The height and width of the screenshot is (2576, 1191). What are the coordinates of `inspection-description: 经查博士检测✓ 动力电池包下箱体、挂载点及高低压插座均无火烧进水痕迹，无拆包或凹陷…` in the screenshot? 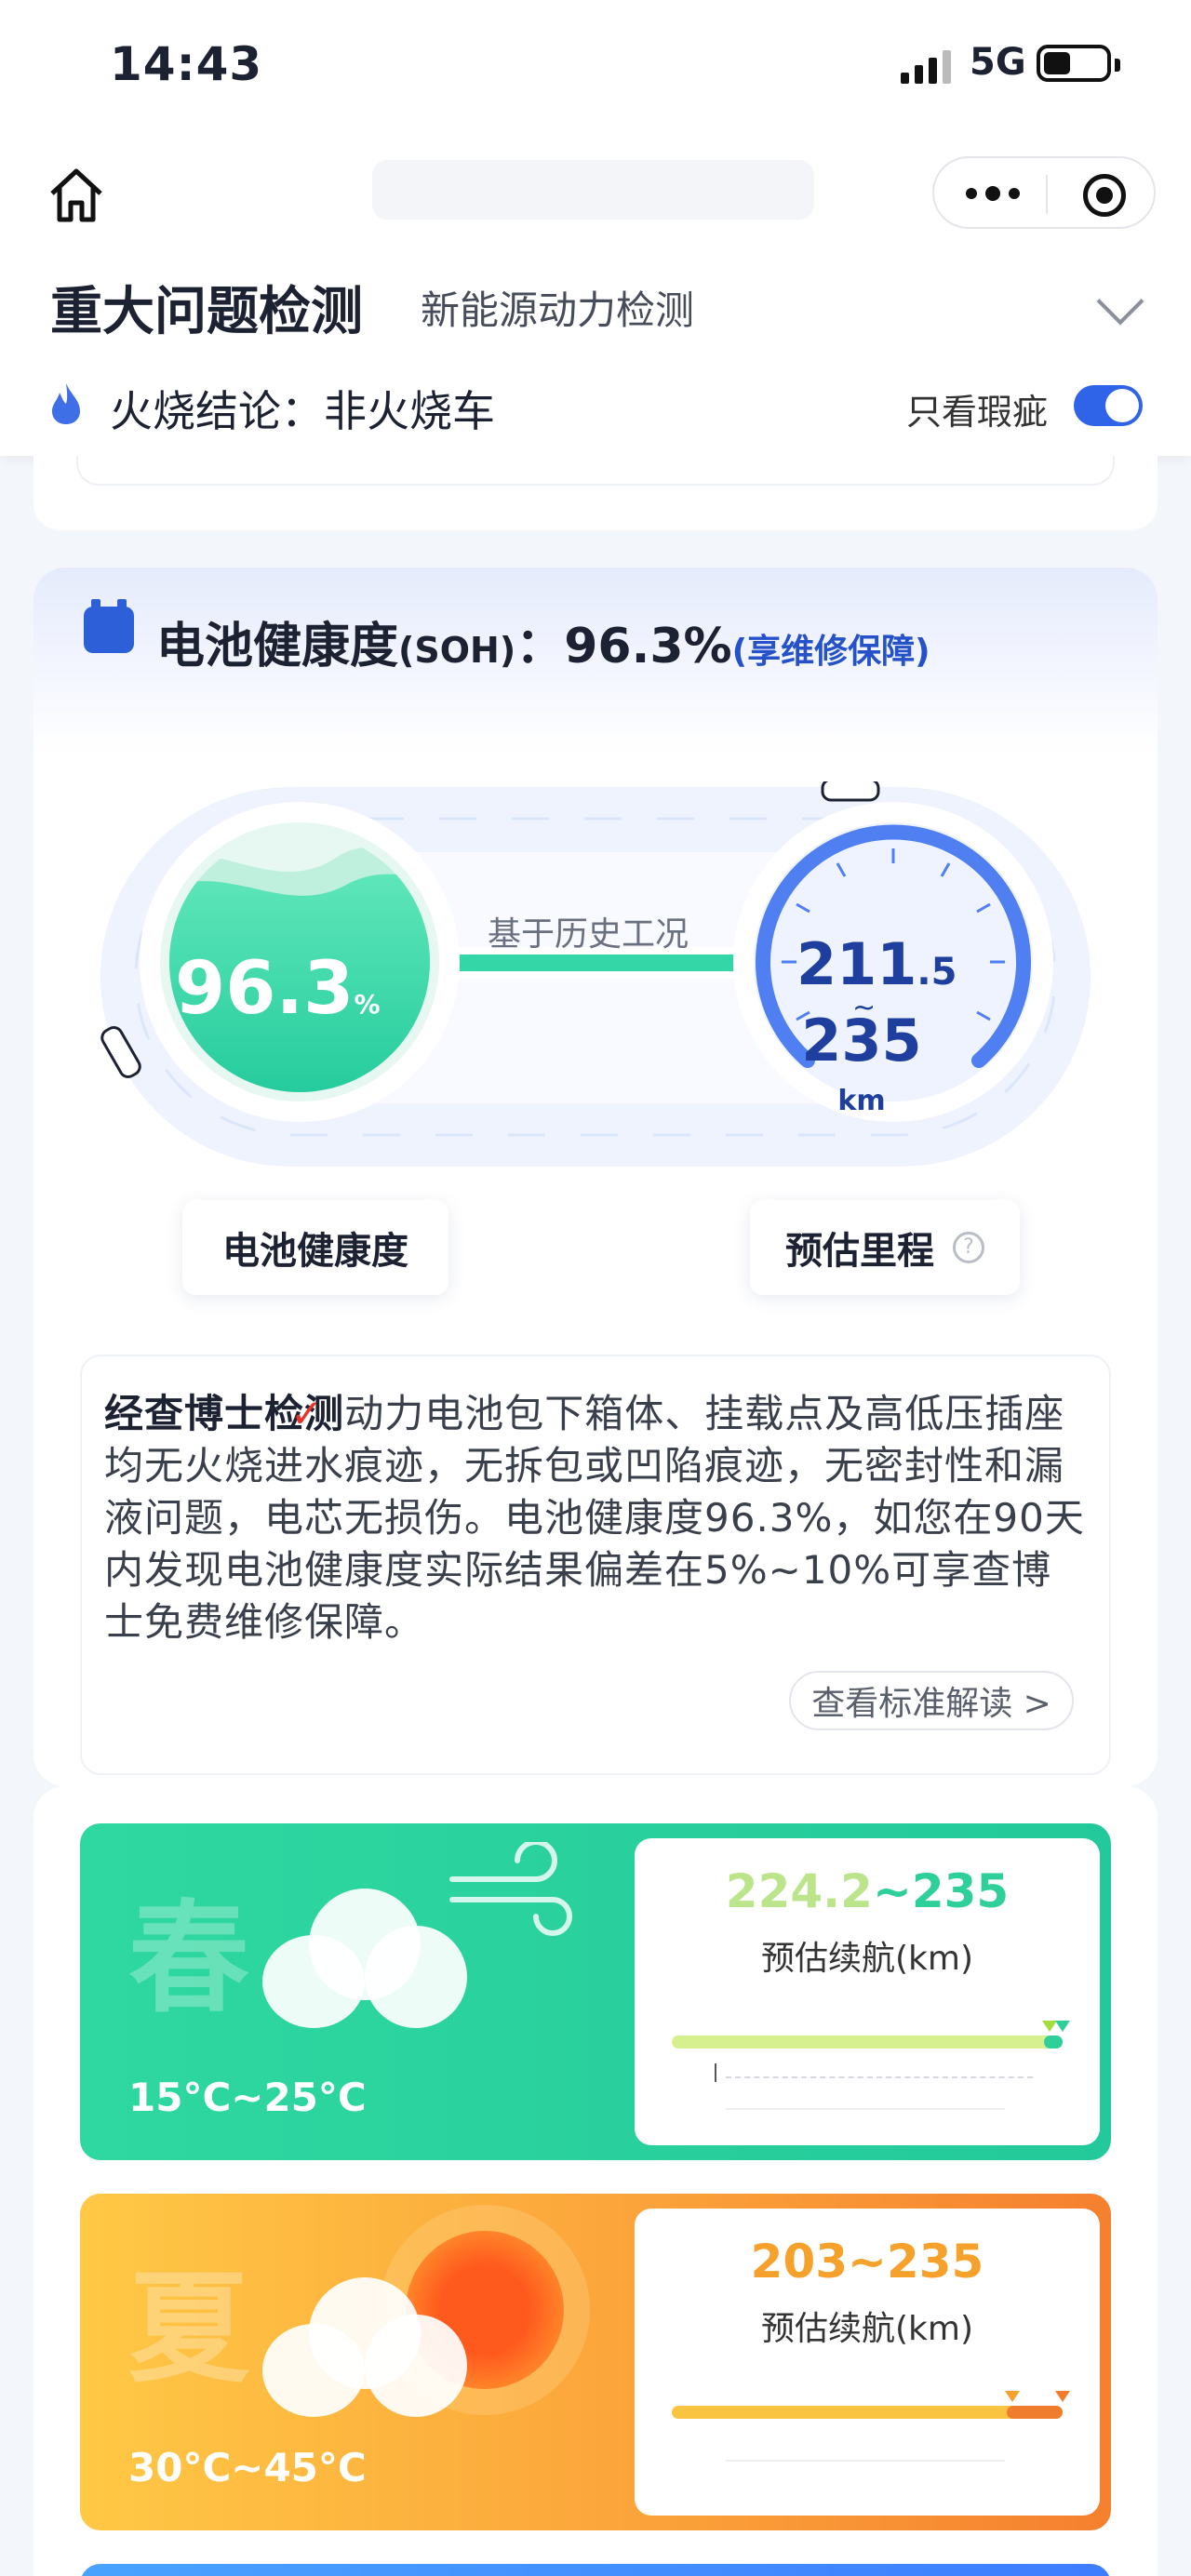 It's located at (597, 1518).